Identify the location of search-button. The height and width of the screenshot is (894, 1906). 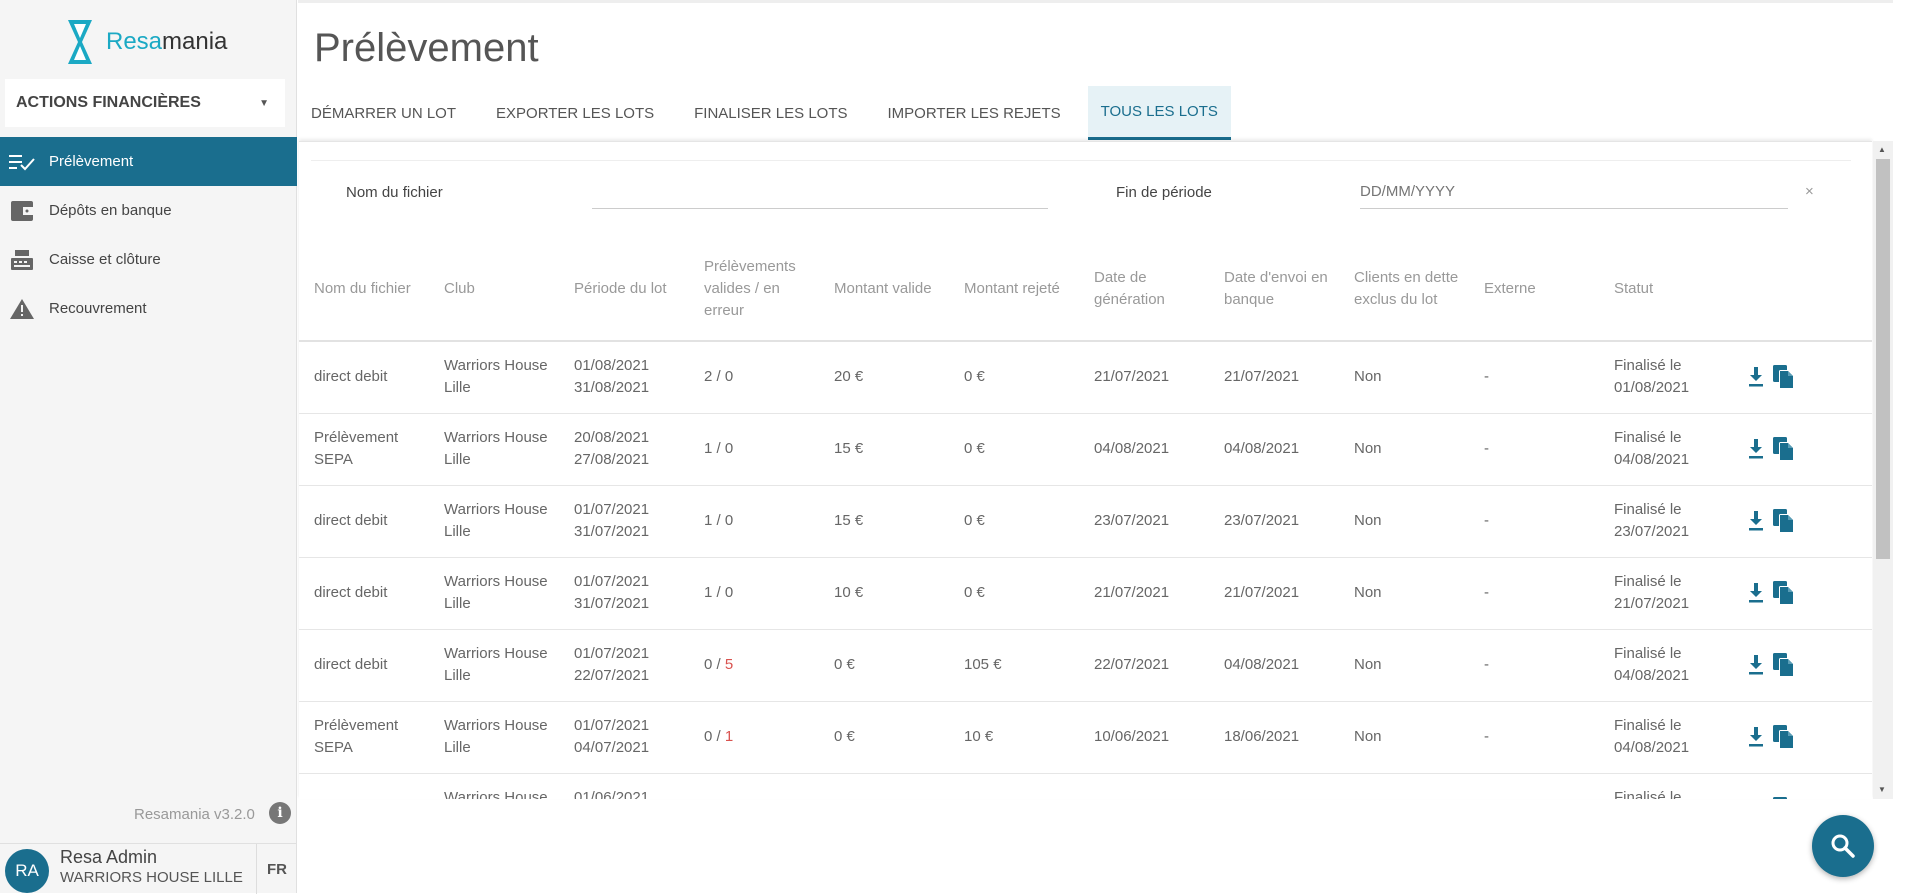
(1843, 846).